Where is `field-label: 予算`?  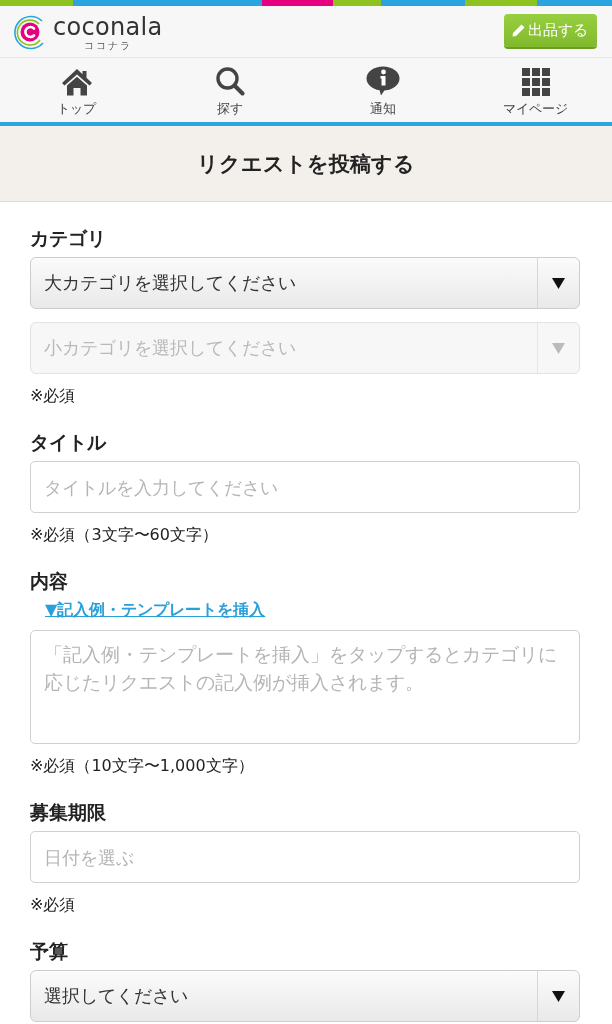 field-label: 予算 is located at coordinates (49, 951).